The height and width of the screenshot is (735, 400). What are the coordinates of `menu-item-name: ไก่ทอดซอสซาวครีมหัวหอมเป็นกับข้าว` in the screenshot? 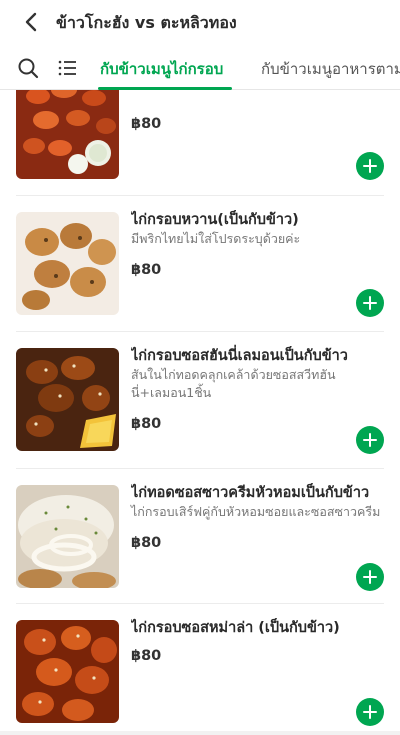 It's located at (250, 493).